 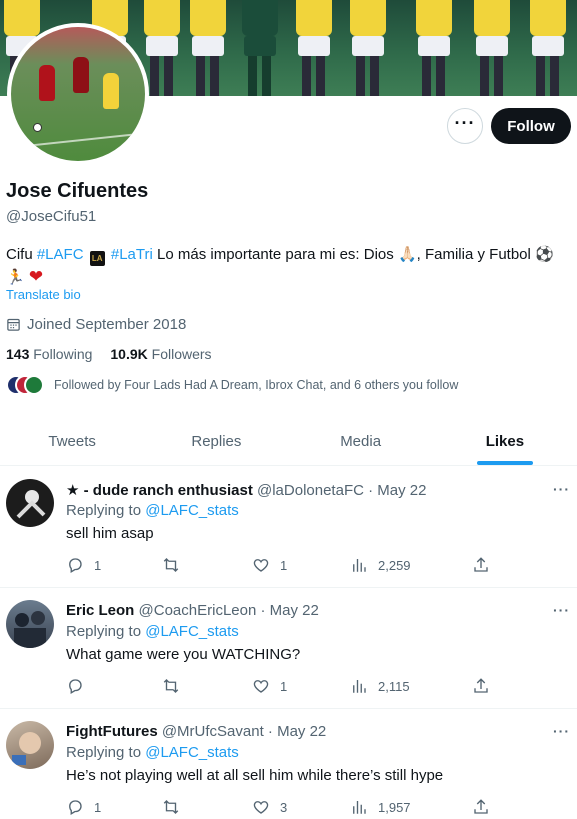 What do you see at coordinates (380, 686) in the screenshot?
I see `views-button: 2,115` at bounding box center [380, 686].